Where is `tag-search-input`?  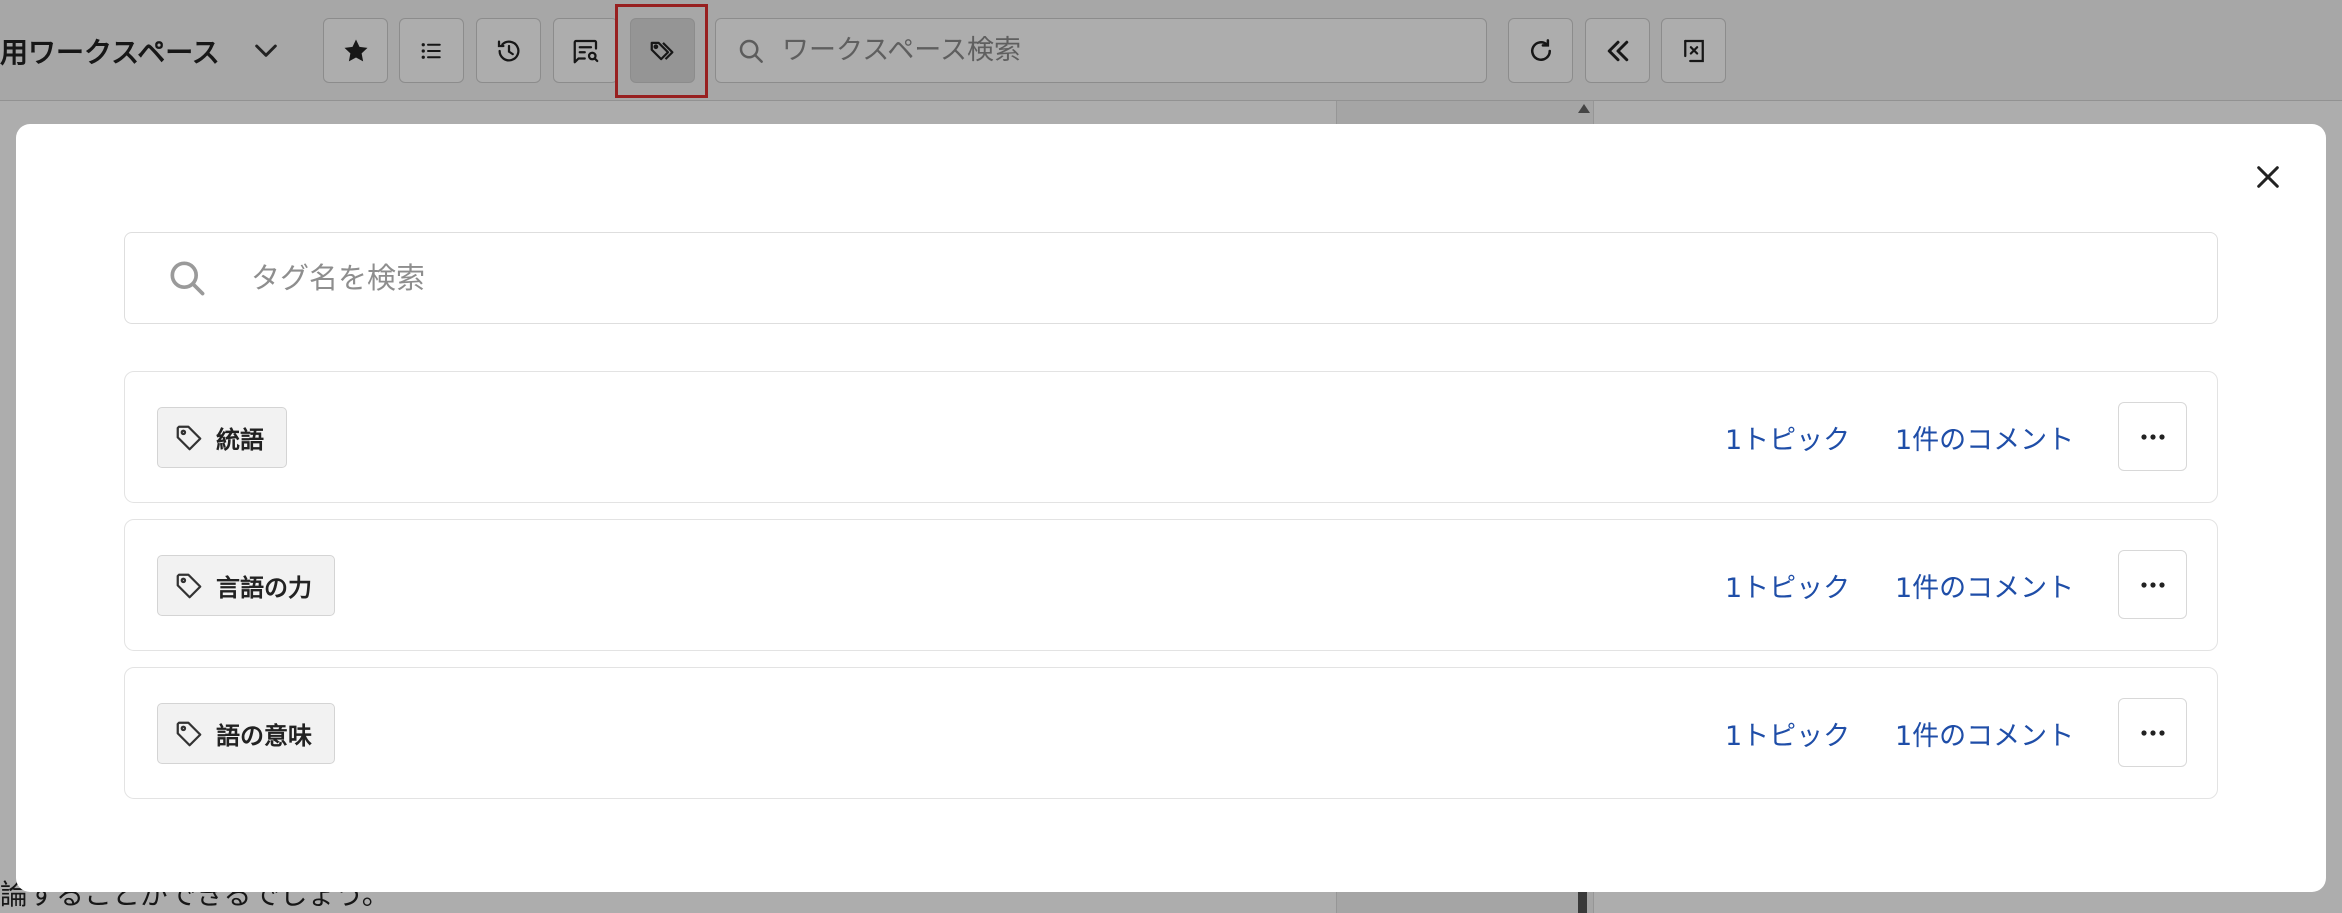 tag-search-input is located at coordinates (1199, 278).